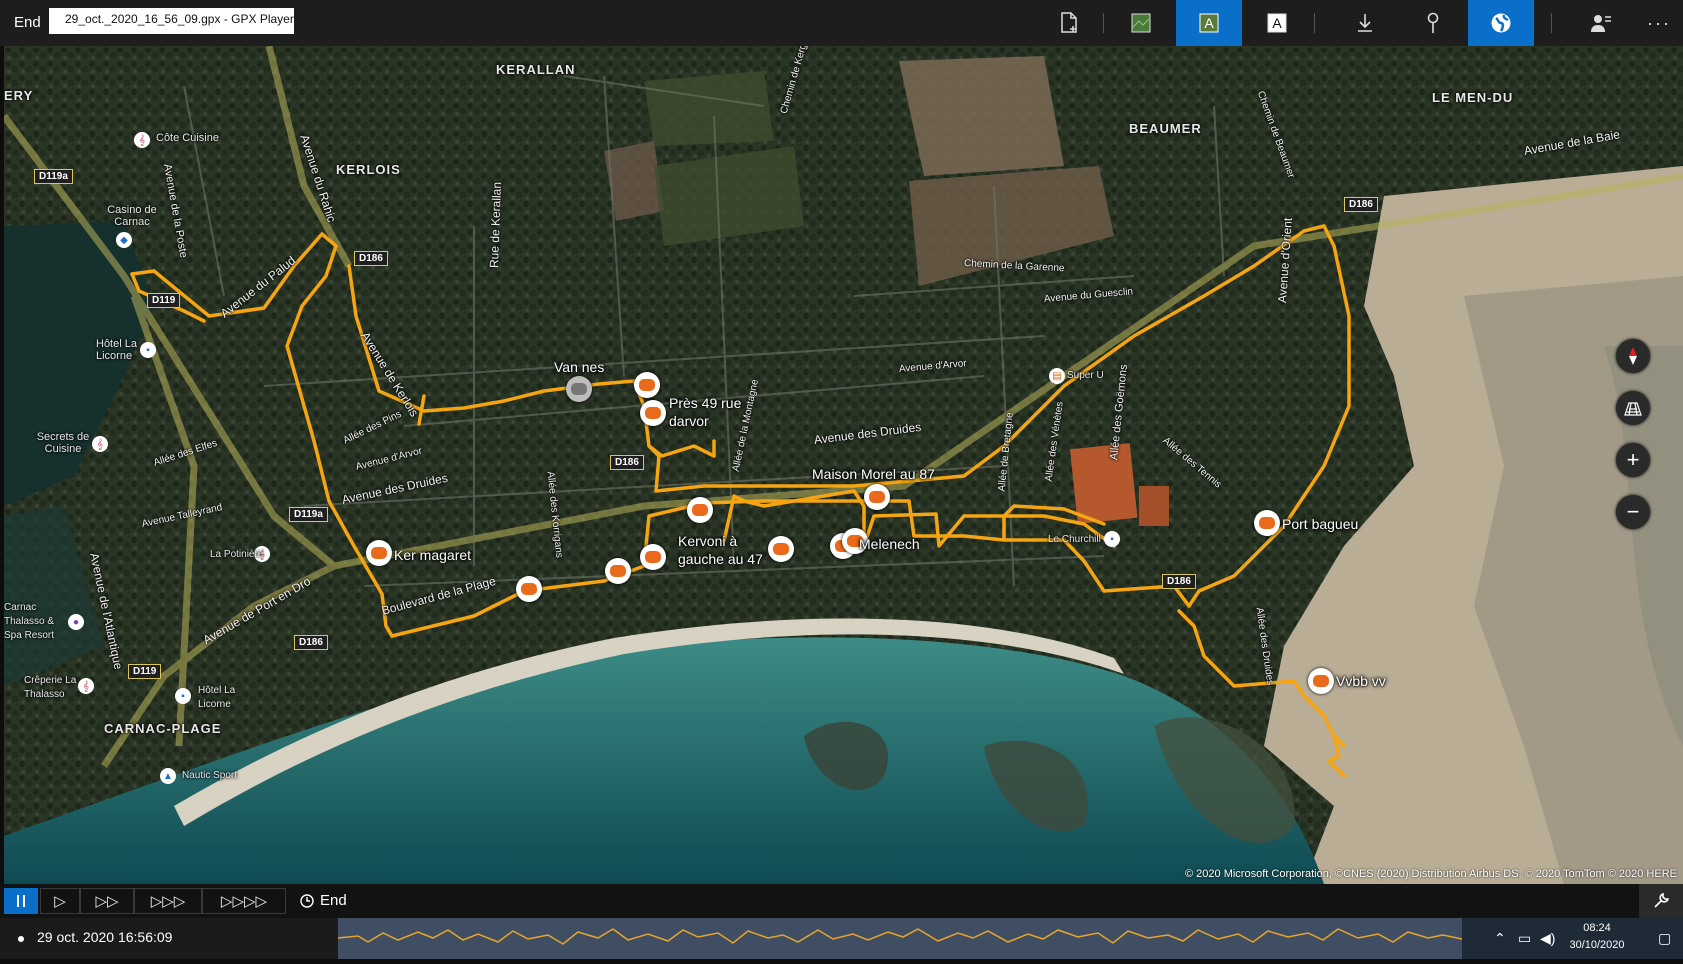 This screenshot has width=1683, height=964. I want to click on poi-hotel-la-licorne-2: Hôtel La Licorne, so click(217, 697).